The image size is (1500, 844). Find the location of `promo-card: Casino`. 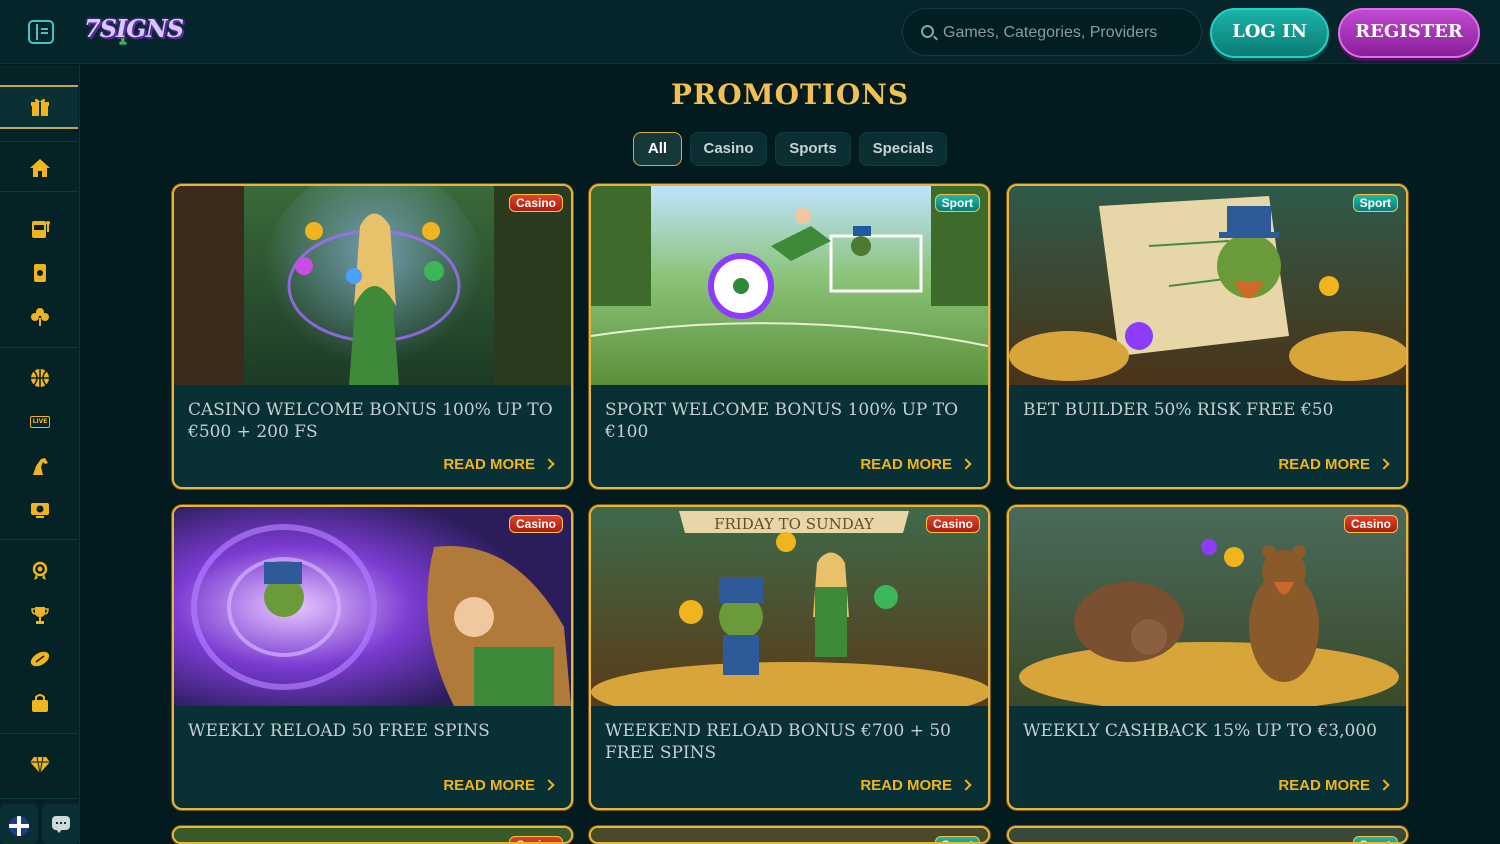

promo-card: Casino is located at coordinates (372, 835).